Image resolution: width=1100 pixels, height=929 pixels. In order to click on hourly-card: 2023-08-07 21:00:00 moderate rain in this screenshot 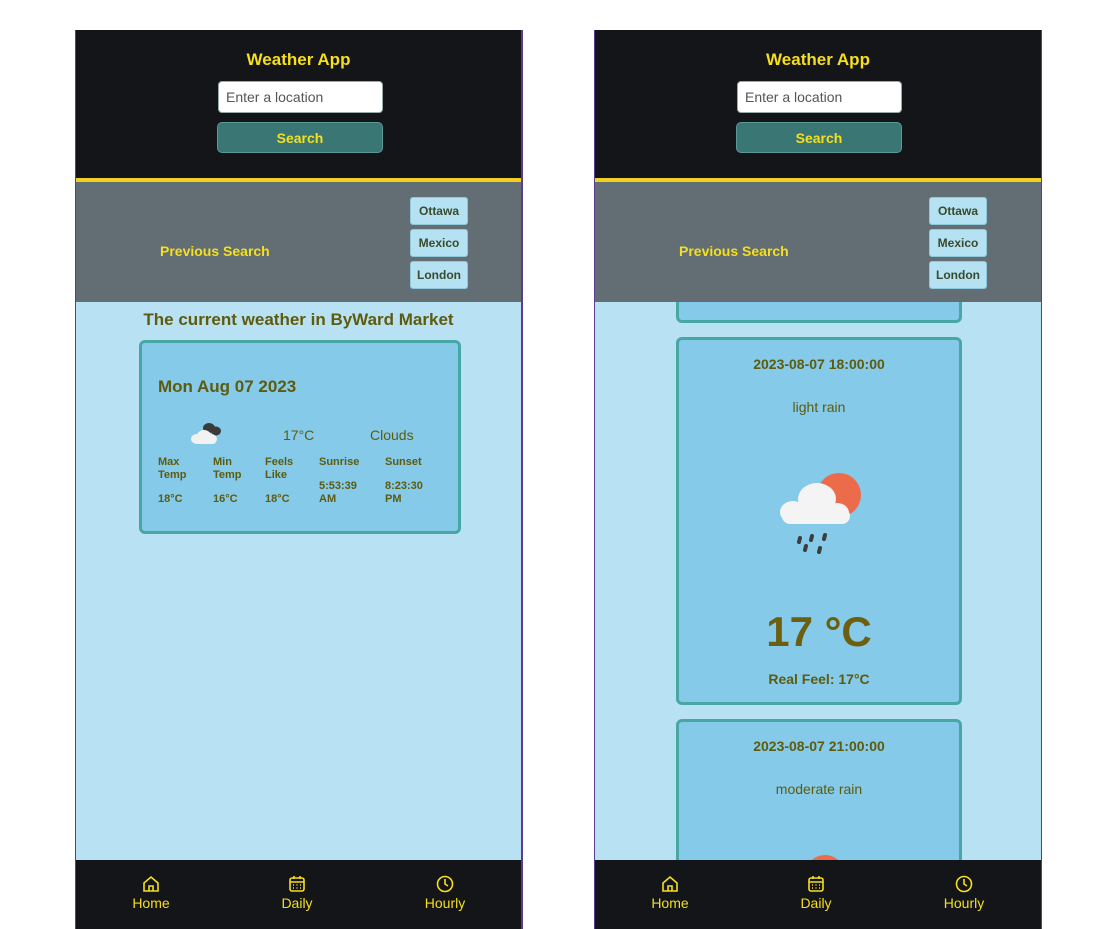, I will do `click(819, 789)`.